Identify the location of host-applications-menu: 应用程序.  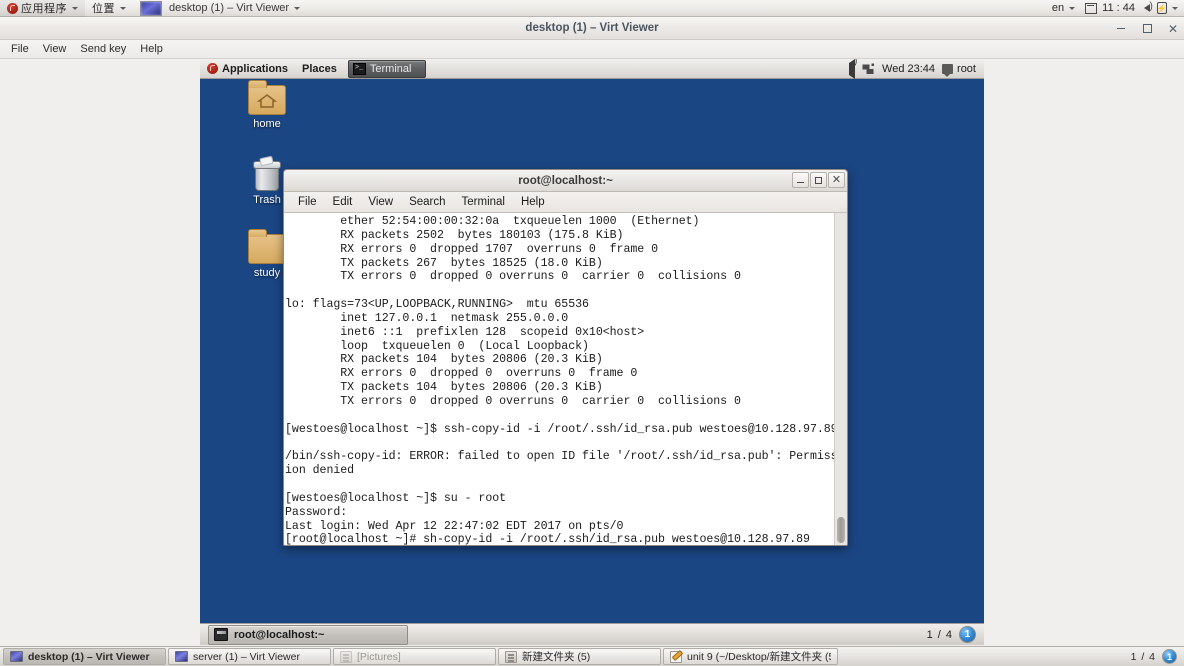
(42, 8).